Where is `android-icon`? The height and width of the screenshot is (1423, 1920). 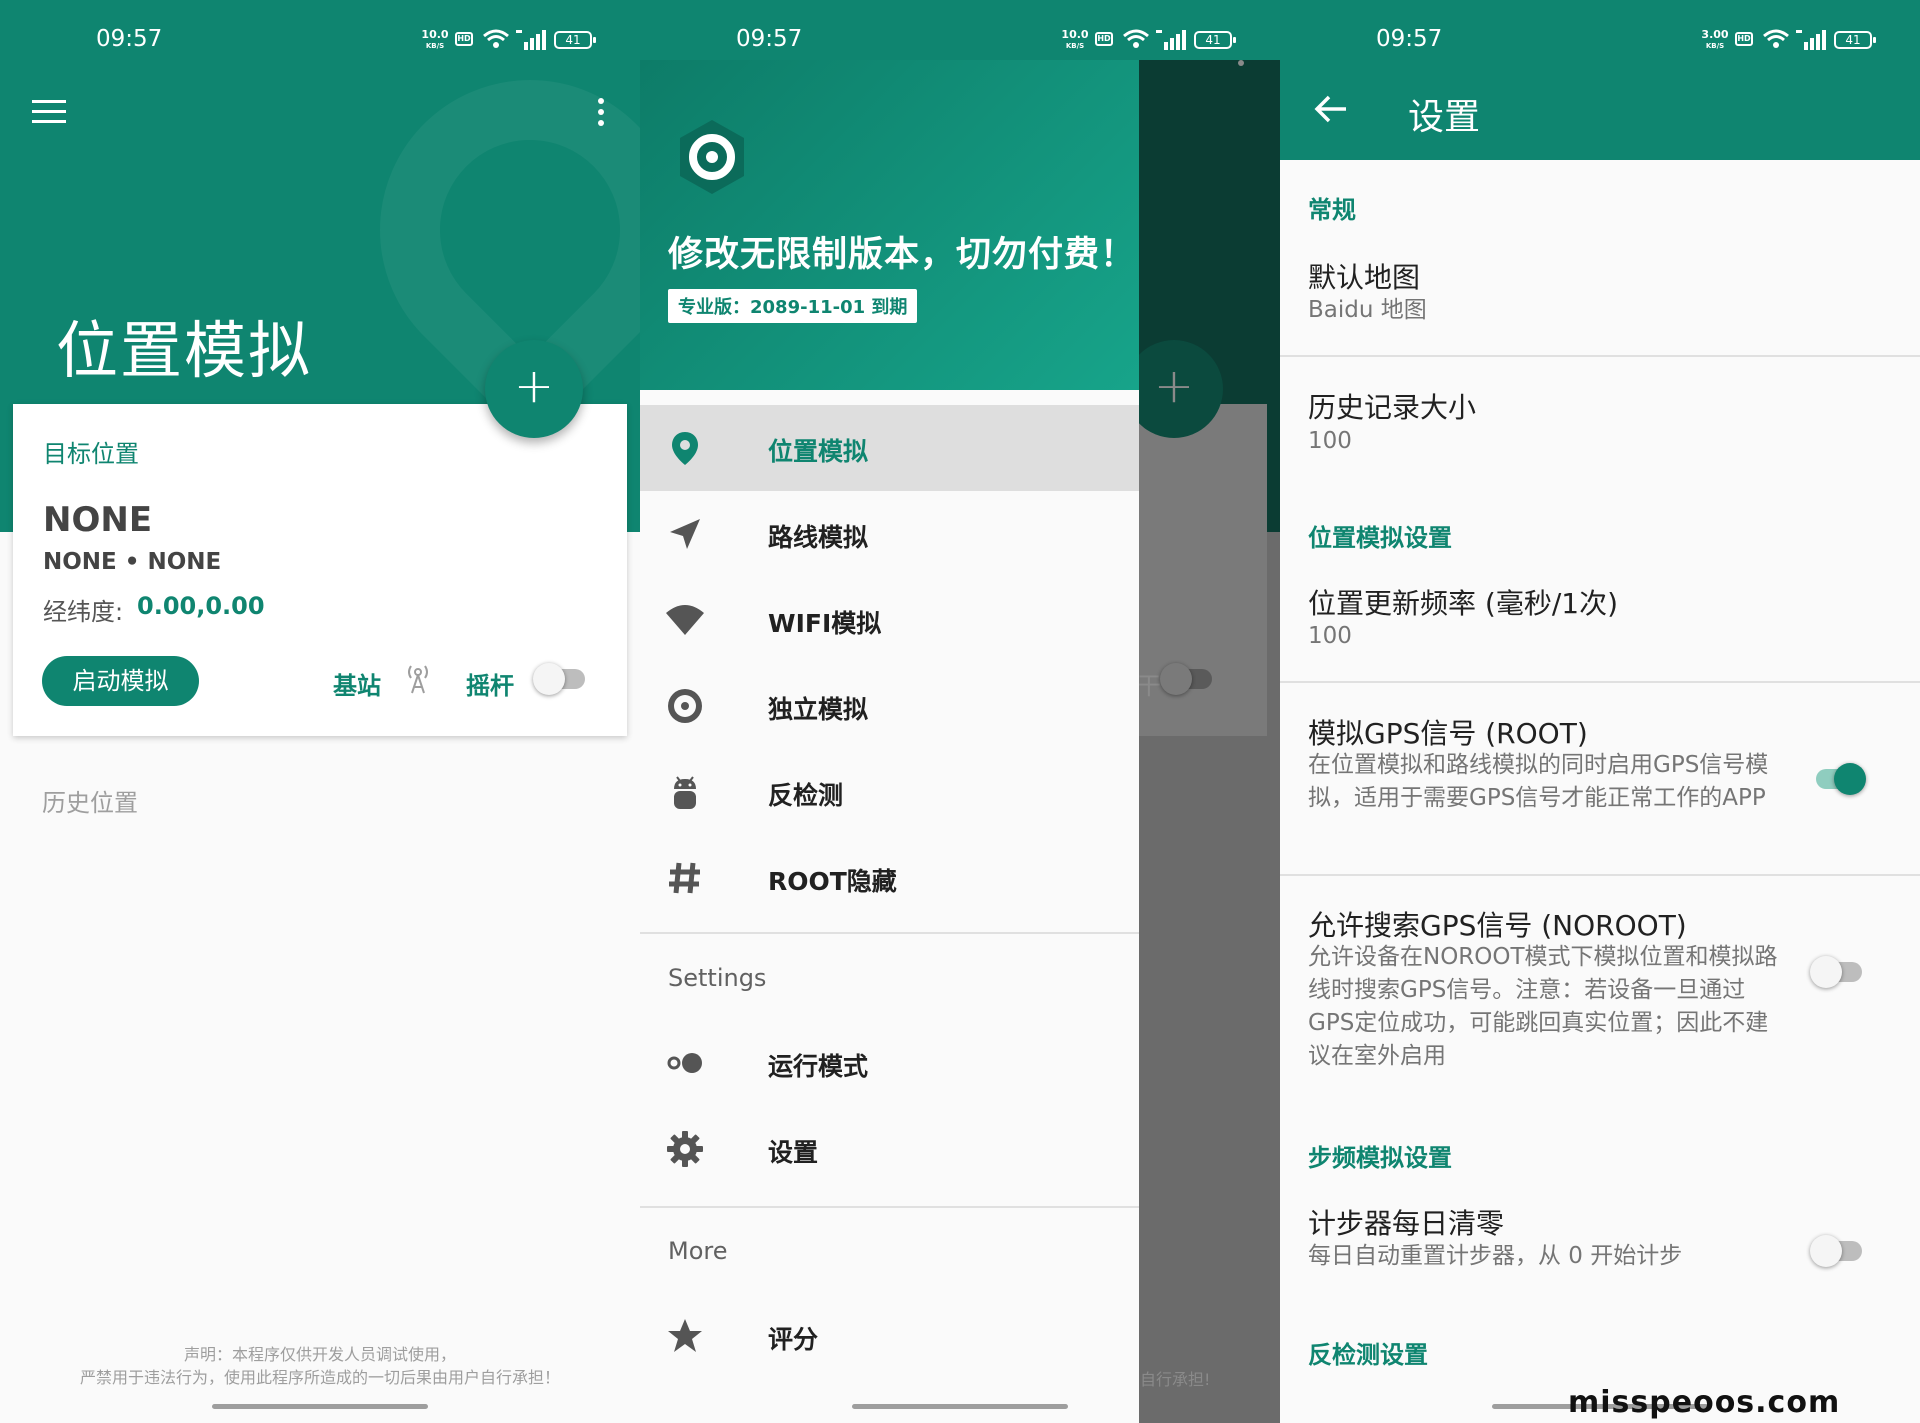
android-icon is located at coordinates (685, 792).